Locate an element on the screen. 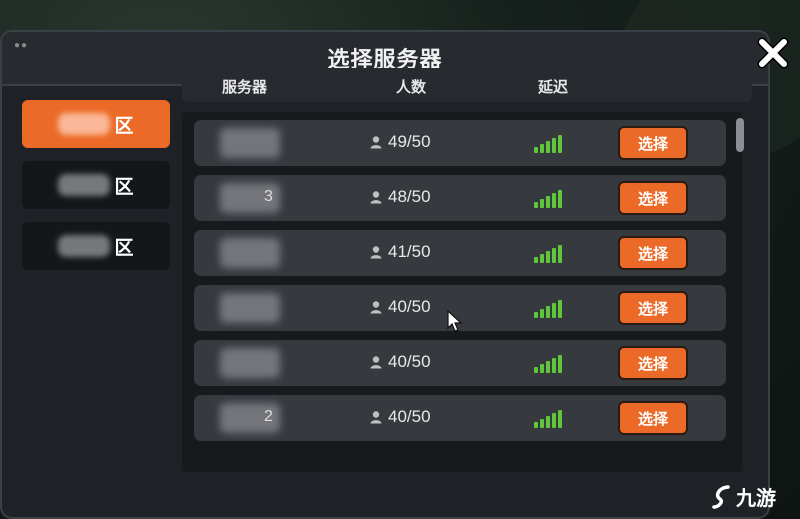  server-row: 41/50 选择 is located at coordinates (460, 253).